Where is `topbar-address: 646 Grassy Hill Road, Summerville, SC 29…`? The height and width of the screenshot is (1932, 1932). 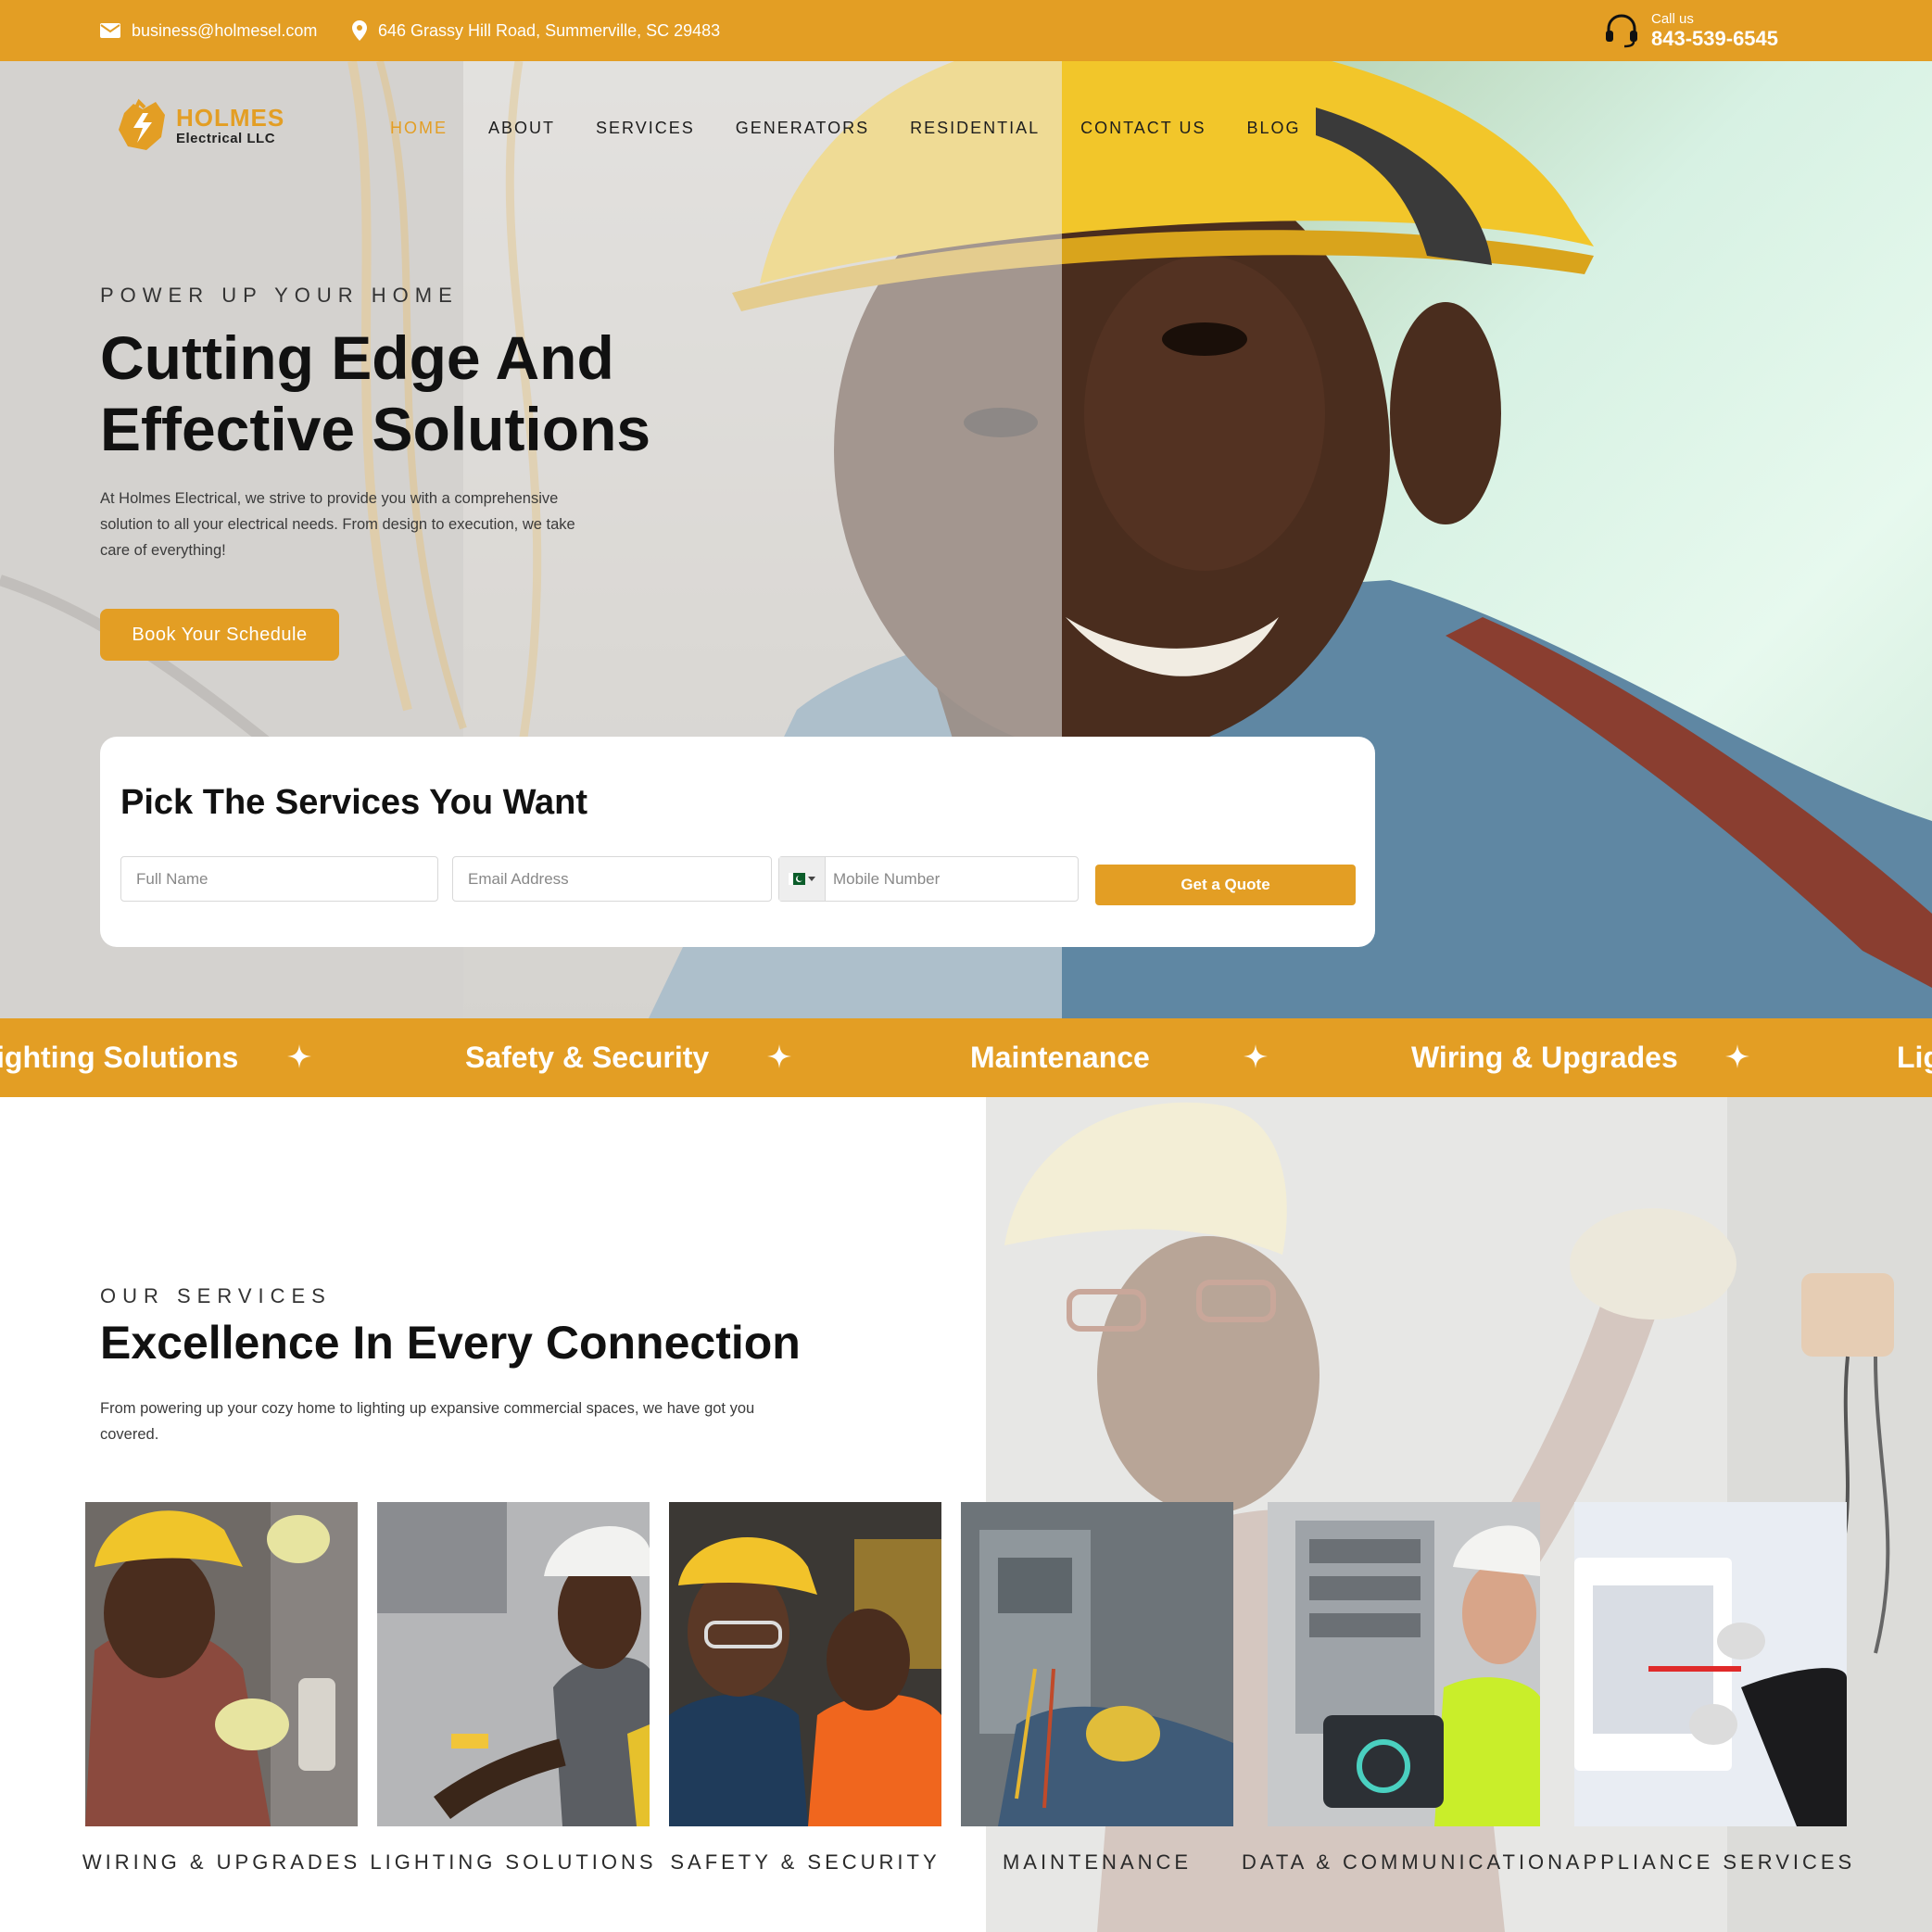
topbar-address: 646 Grassy Hill Road, Summerville, SC 29… is located at coordinates (536, 31).